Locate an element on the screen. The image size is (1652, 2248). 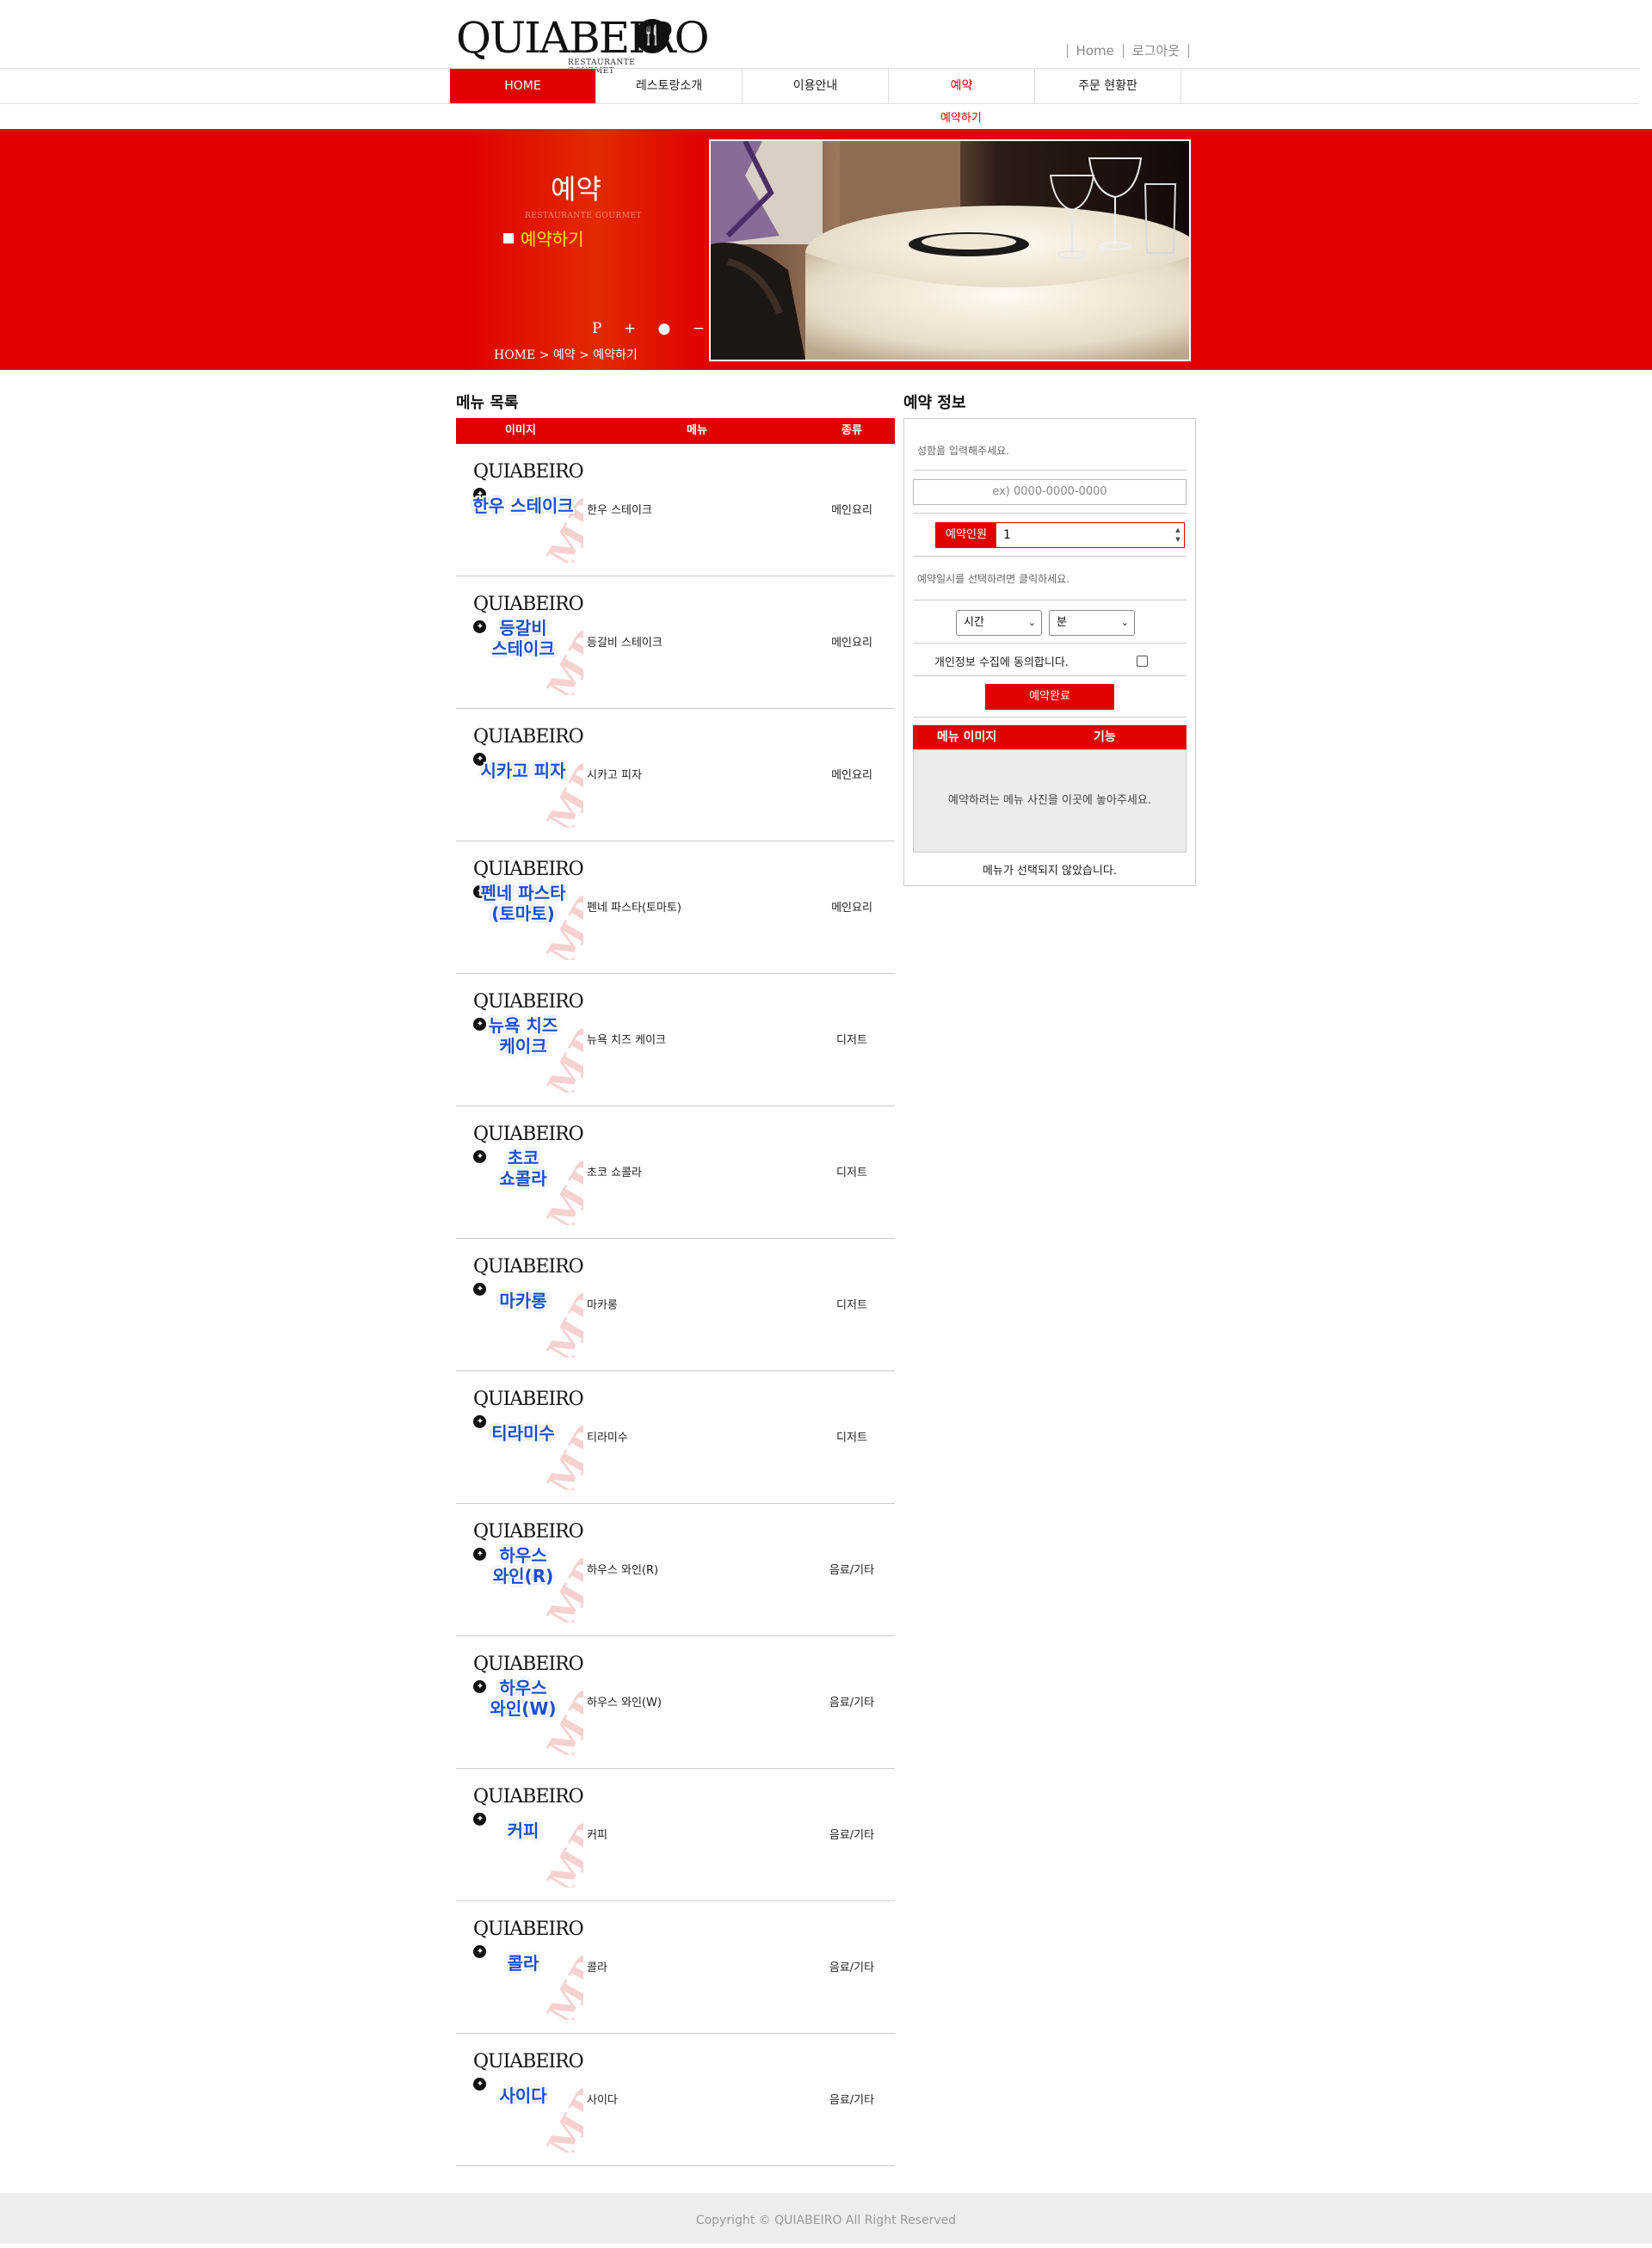
menu-thumbnail: QUIABEIRO✦ SAMPLE 초코 쇼콜라 is located at coordinates (523, 1173).